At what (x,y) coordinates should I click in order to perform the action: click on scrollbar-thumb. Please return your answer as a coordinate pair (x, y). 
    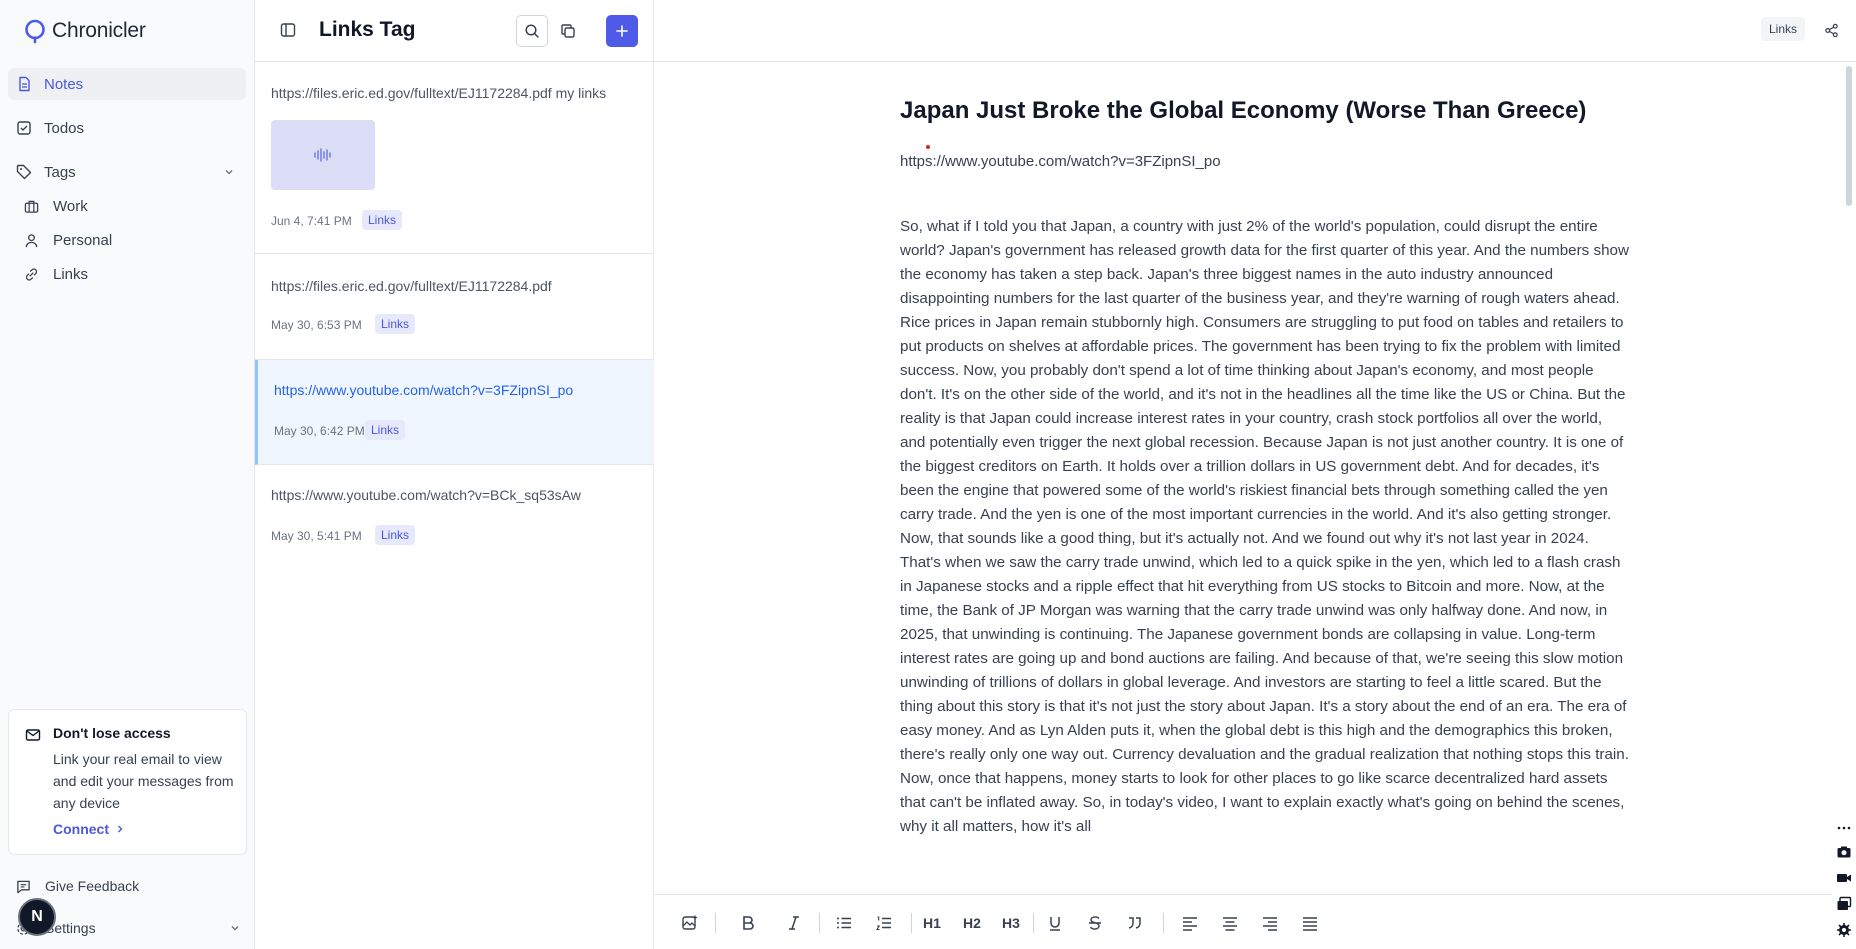
    Looking at the image, I should click on (1849, 136).